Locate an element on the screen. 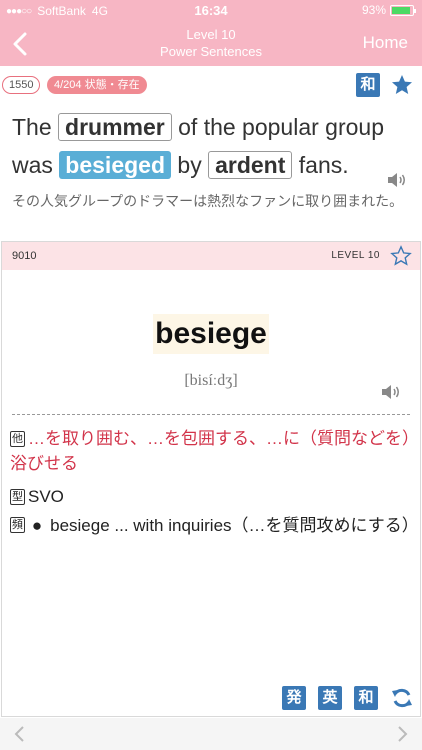 This screenshot has width=422, height=750. previous-chevron-icon is located at coordinates (20, 734).